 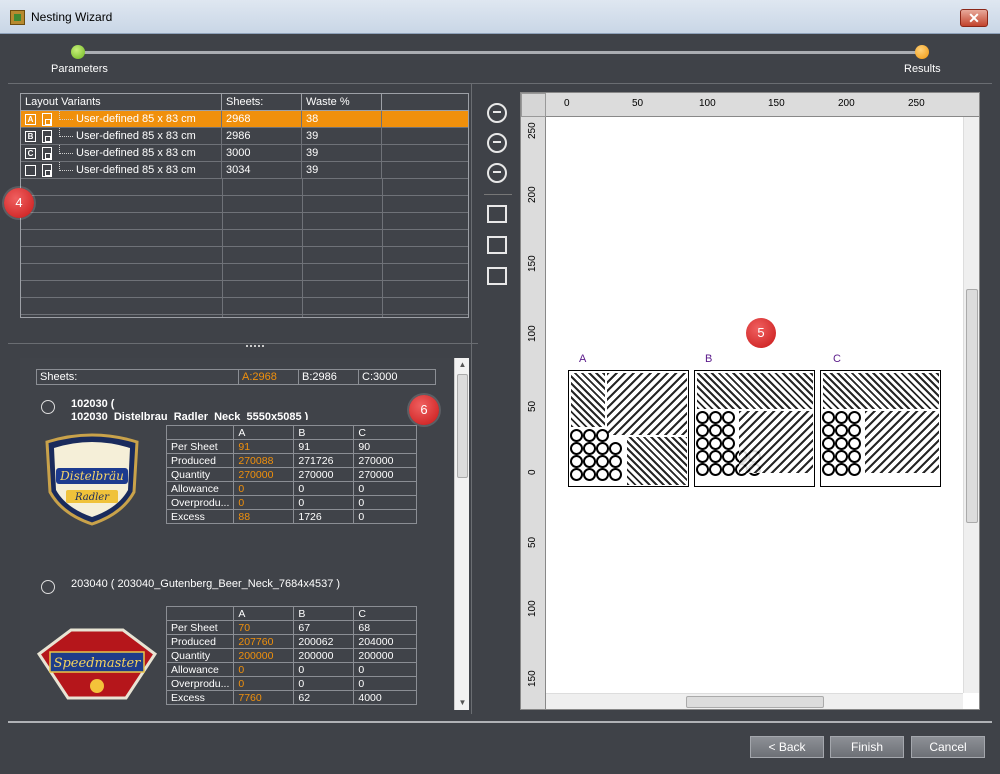 I want to click on table-row: User-defined 85 x 83 cm 3034 39, so click(x=244, y=170).